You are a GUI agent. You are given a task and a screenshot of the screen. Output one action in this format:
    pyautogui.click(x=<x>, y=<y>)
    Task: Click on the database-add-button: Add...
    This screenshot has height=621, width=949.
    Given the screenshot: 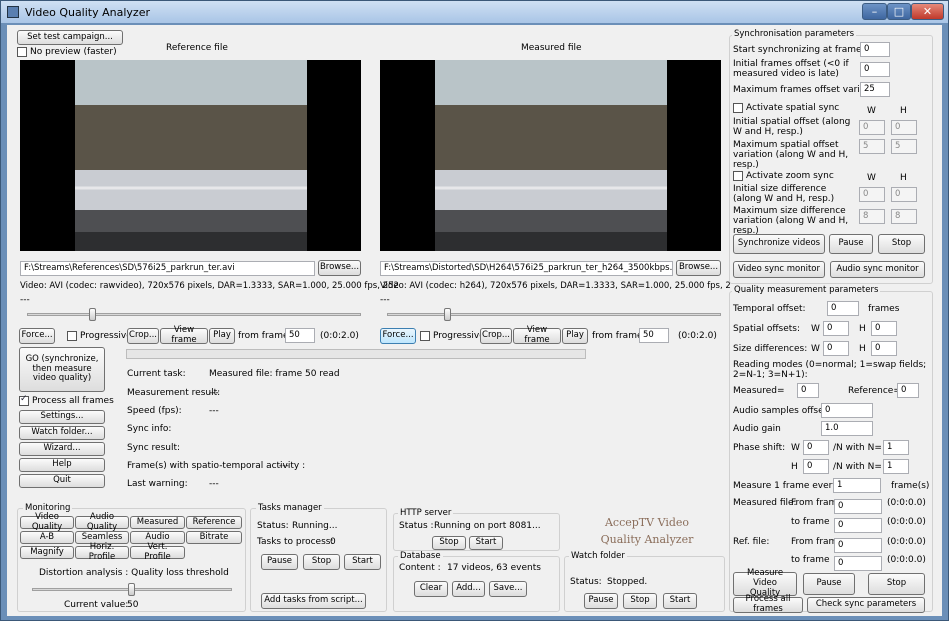 What is the action you would take?
    pyautogui.click(x=468, y=589)
    